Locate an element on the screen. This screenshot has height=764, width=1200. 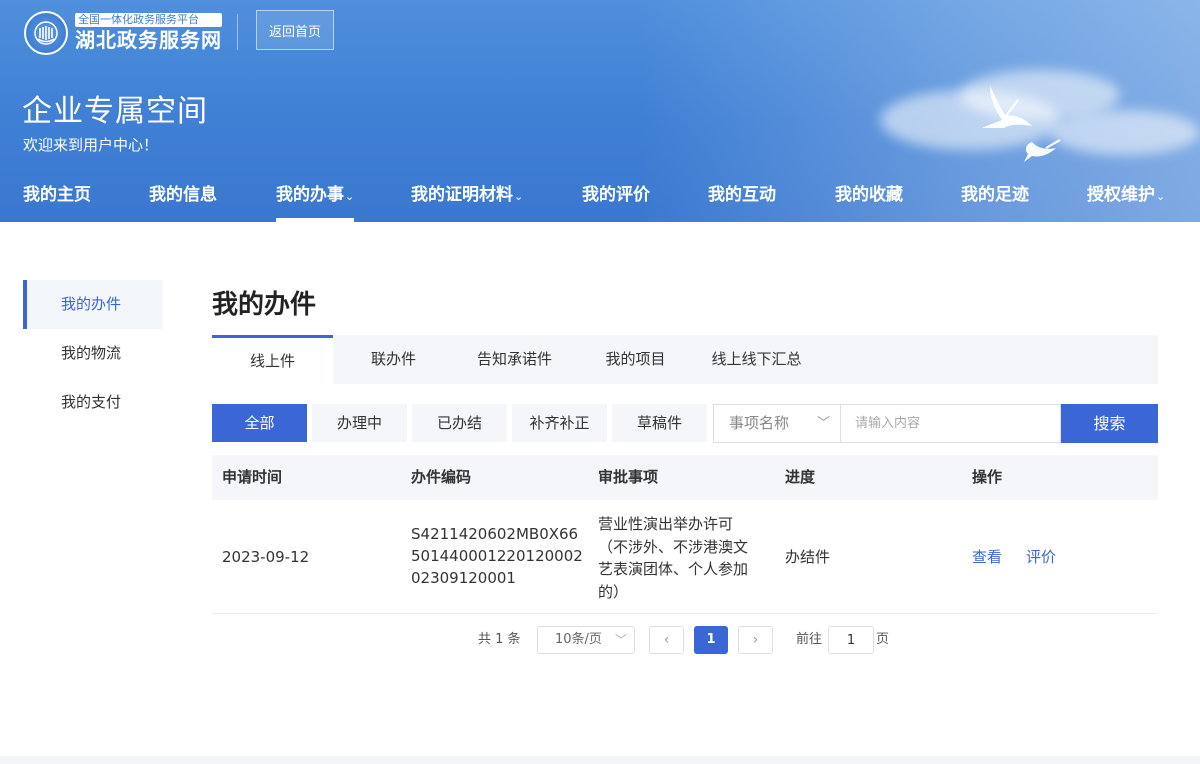
nav-item-affairs: 我的办事⌄ is located at coordinates (315, 196).